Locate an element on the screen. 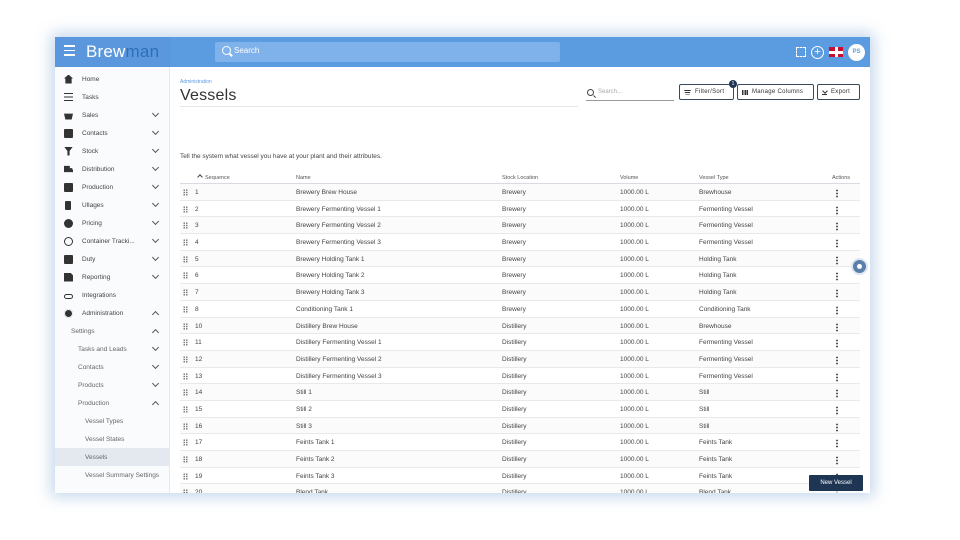 Image resolution: width=960 pixels, height=540 pixels. sidebar-item-vessel-types: Vessel Types is located at coordinates (112, 421).